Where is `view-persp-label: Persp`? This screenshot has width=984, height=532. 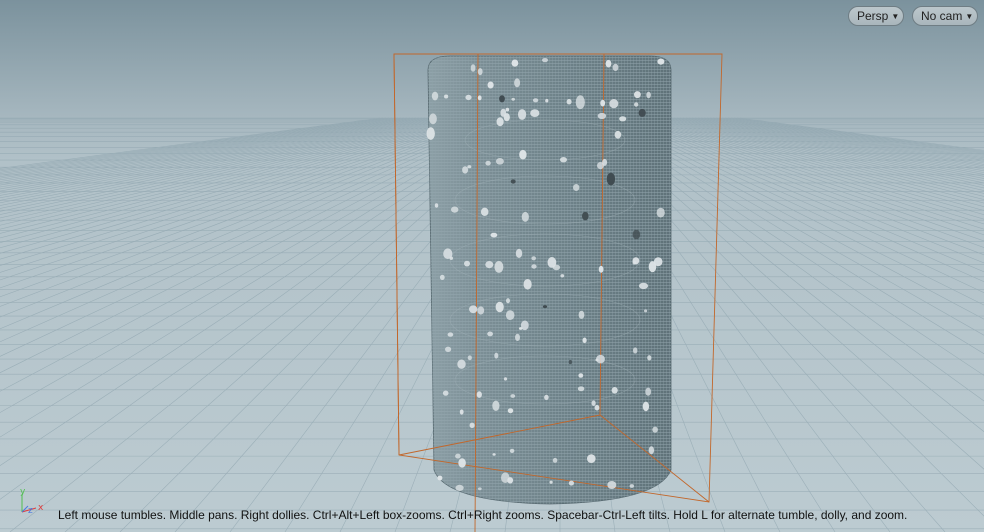
view-persp-label: Persp is located at coordinates (873, 16).